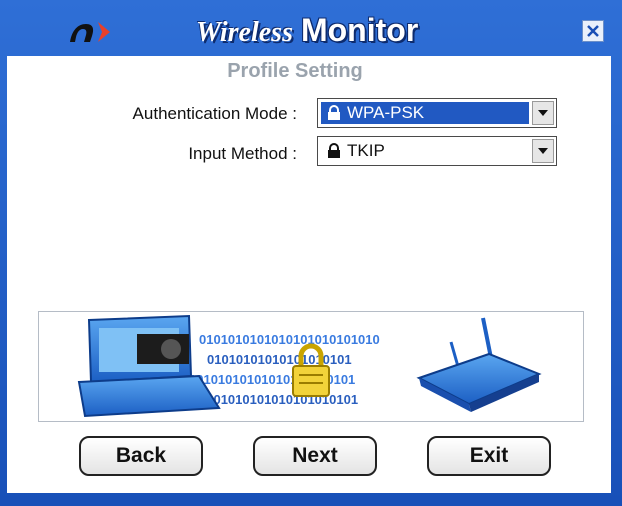 Image resolution: width=622 pixels, height=506 pixels. What do you see at coordinates (479, 364) in the screenshot?
I see `router-icon` at bounding box center [479, 364].